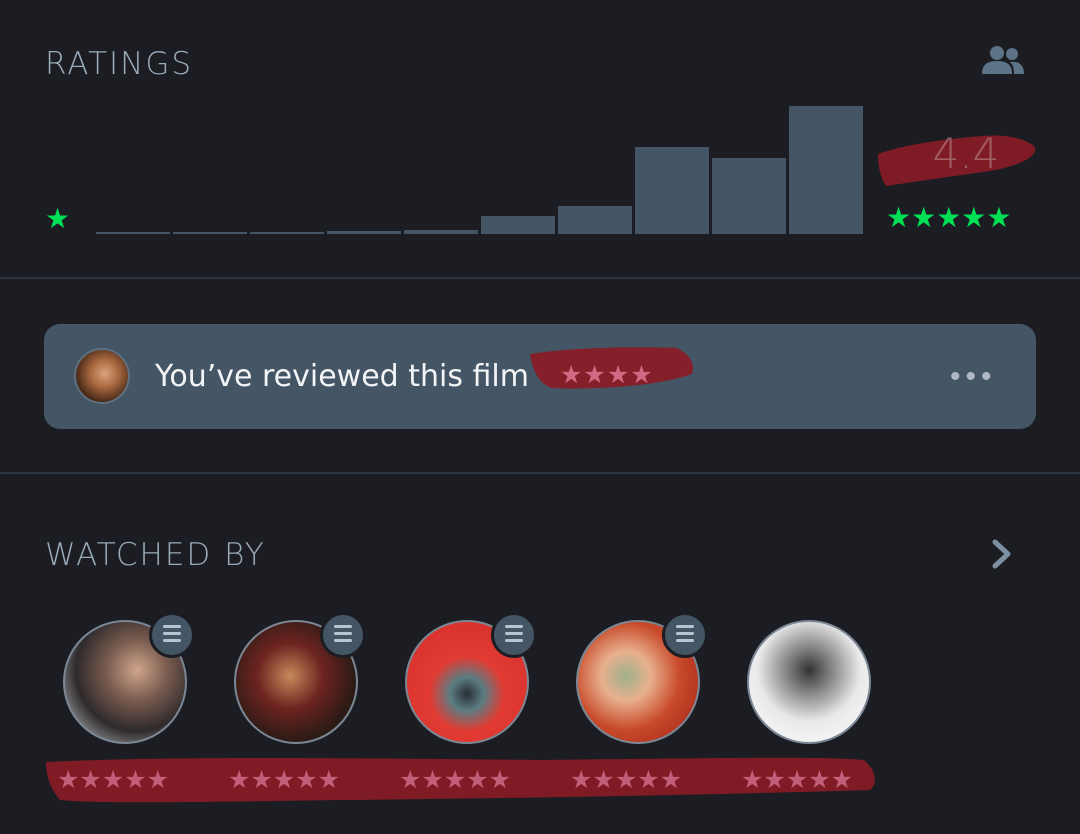 The height and width of the screenshot is (834, 1080). What do you see at coordinates (1002, 554) in the screenshot?
I see `chevron-right-icon` at bounding box center [1002, 554].